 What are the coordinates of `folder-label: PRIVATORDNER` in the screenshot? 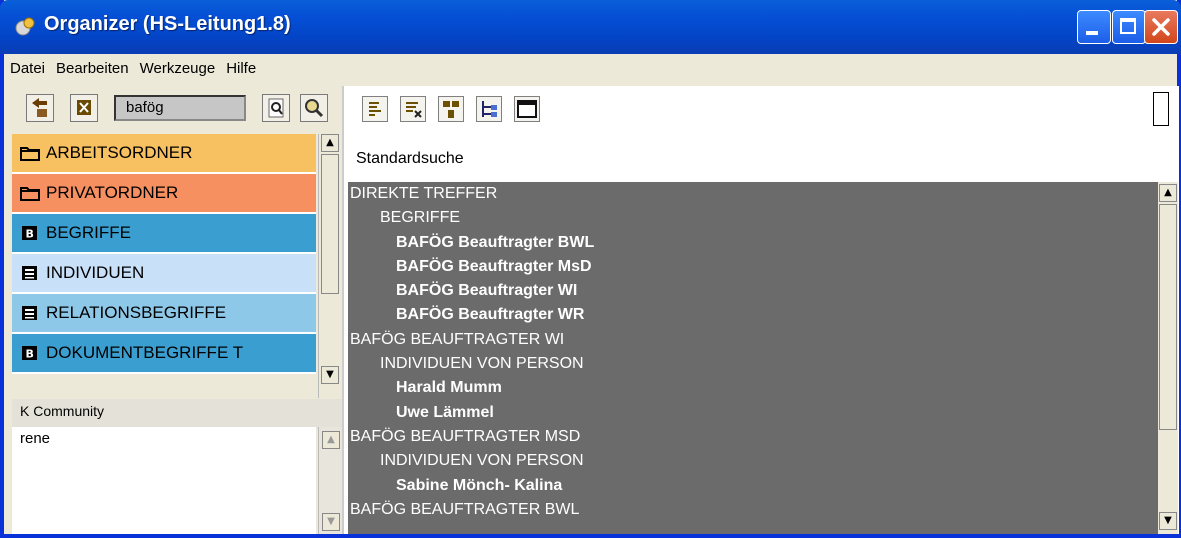 It's located at (112, 192).